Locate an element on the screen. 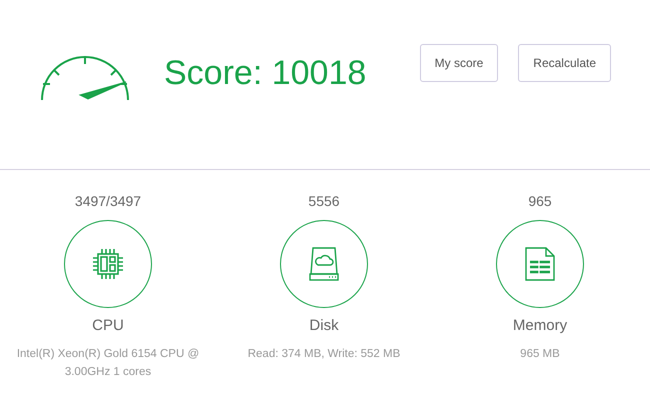 The height and width of the screenshot is (400, 650). metric-score: 3497/3497 is located at coordinates (108, 201).